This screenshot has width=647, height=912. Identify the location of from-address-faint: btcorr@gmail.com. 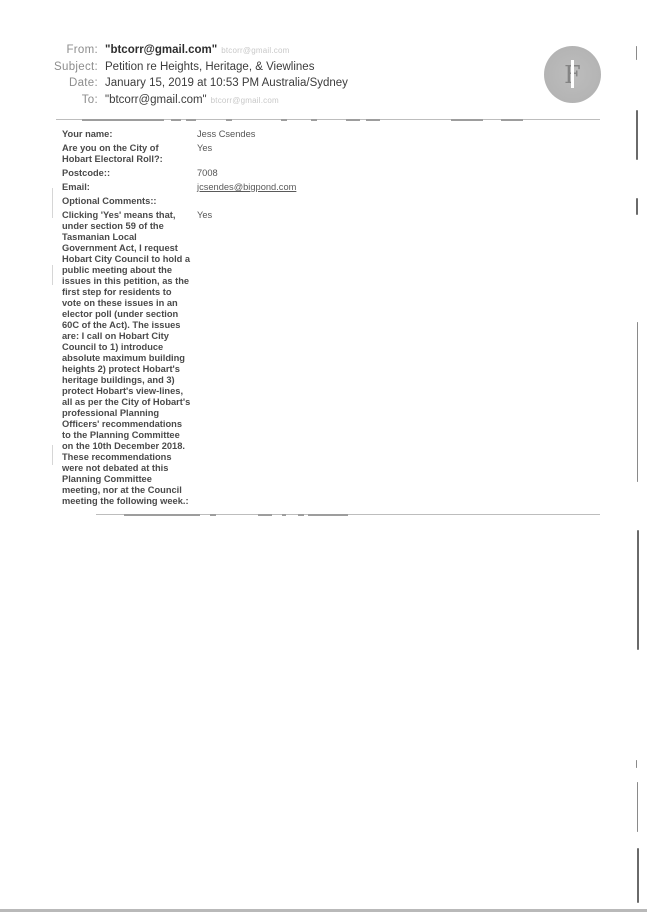
(255, 50).